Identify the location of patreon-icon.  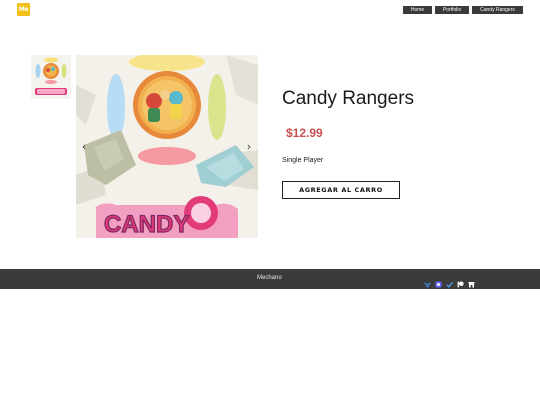
(460, 281).